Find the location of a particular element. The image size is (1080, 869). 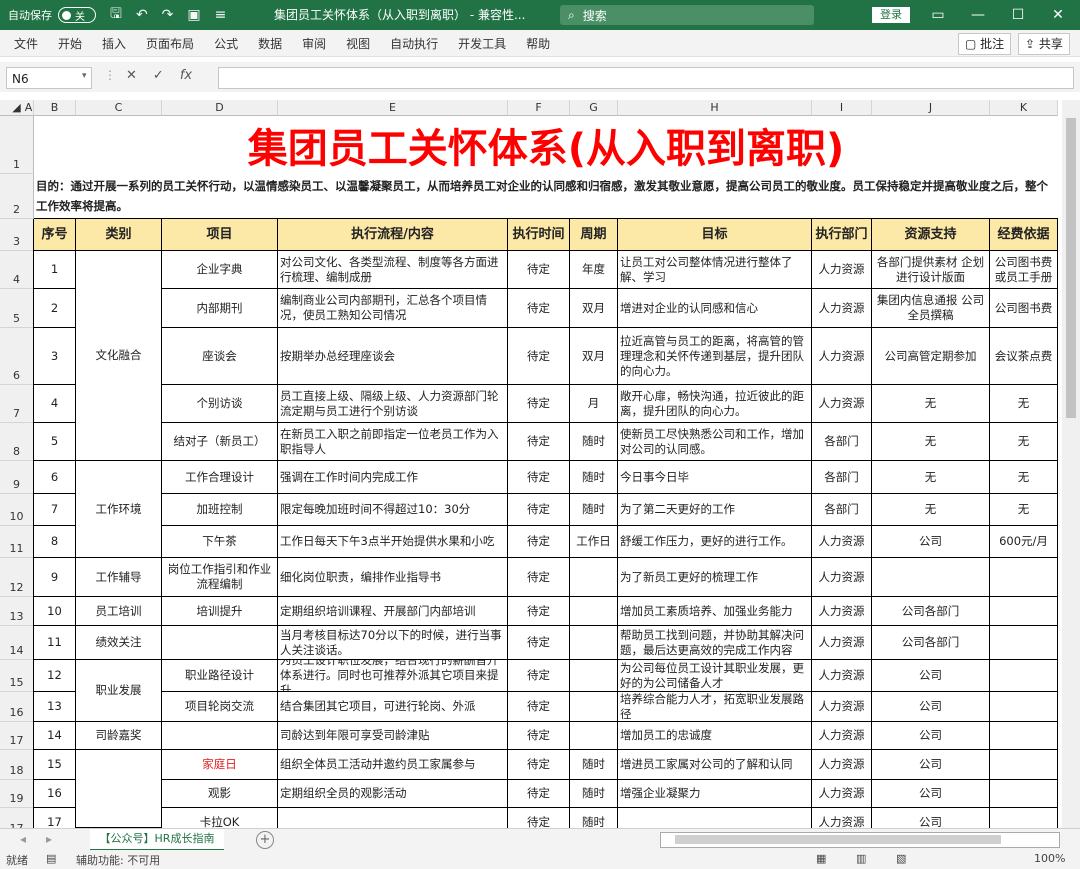

table-cell: 细化岗位职责，编排作业指导书 is located at coordinates (393, 577).